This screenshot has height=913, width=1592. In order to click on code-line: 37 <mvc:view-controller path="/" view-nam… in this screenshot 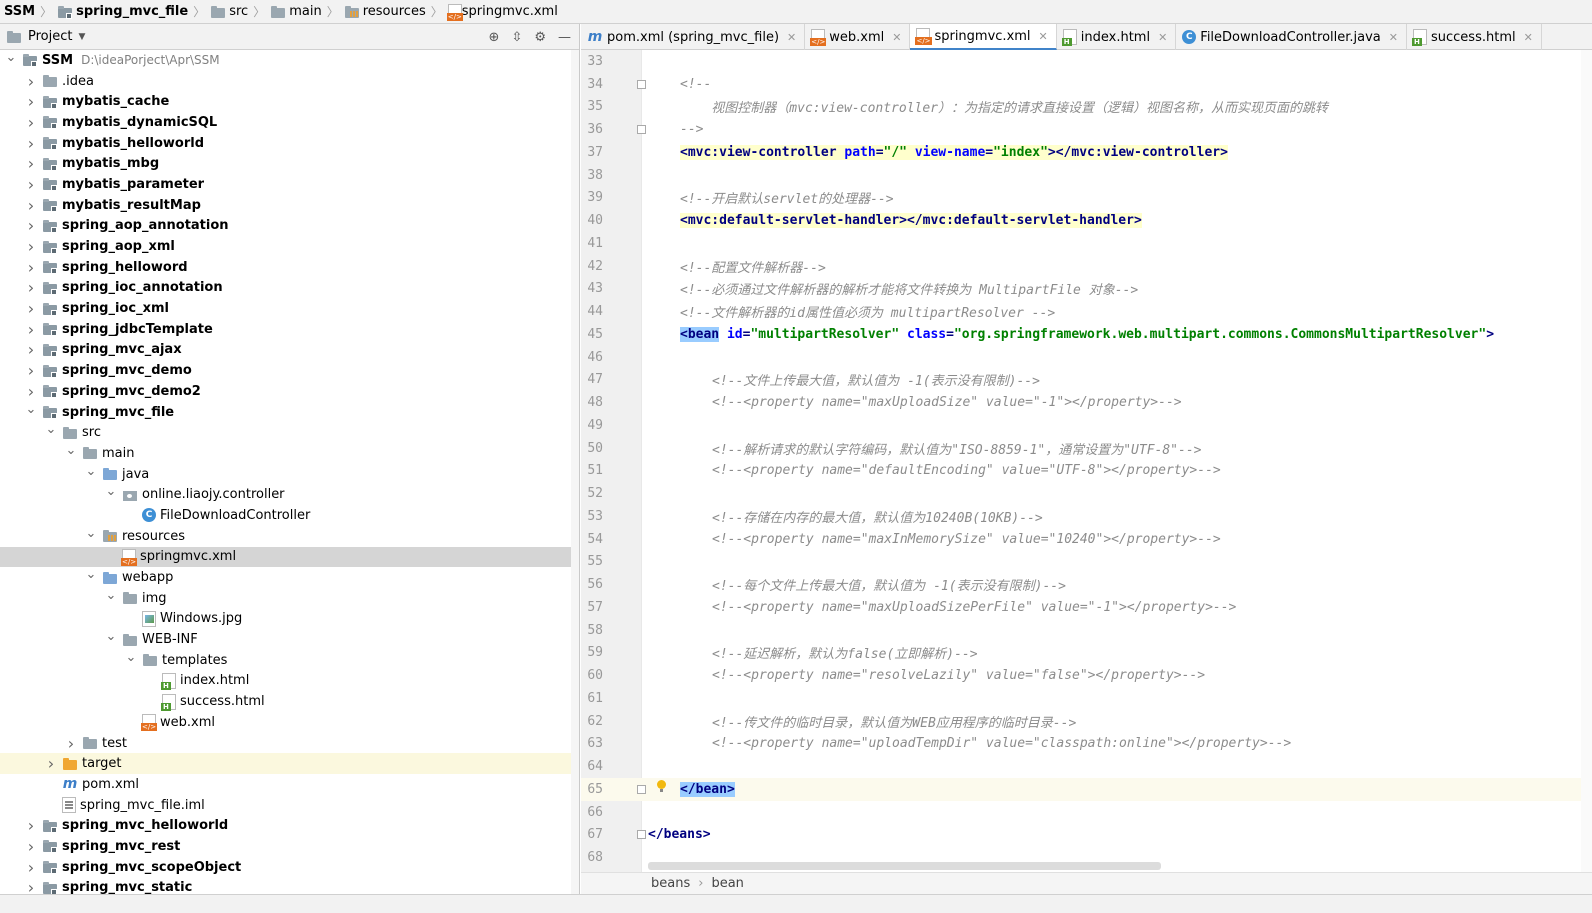, I will do `click(1086, 152)`.